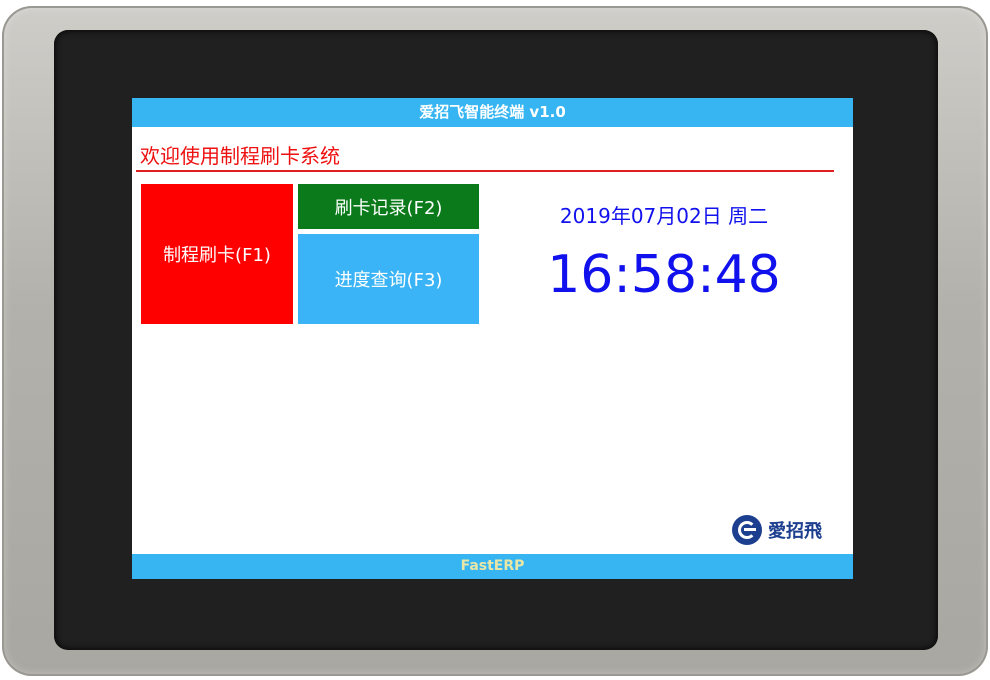  What do you see at coordinates (492, 566) in the screenshot?
I see `footer-bar: FastERP` at bounding box center [492, 566].